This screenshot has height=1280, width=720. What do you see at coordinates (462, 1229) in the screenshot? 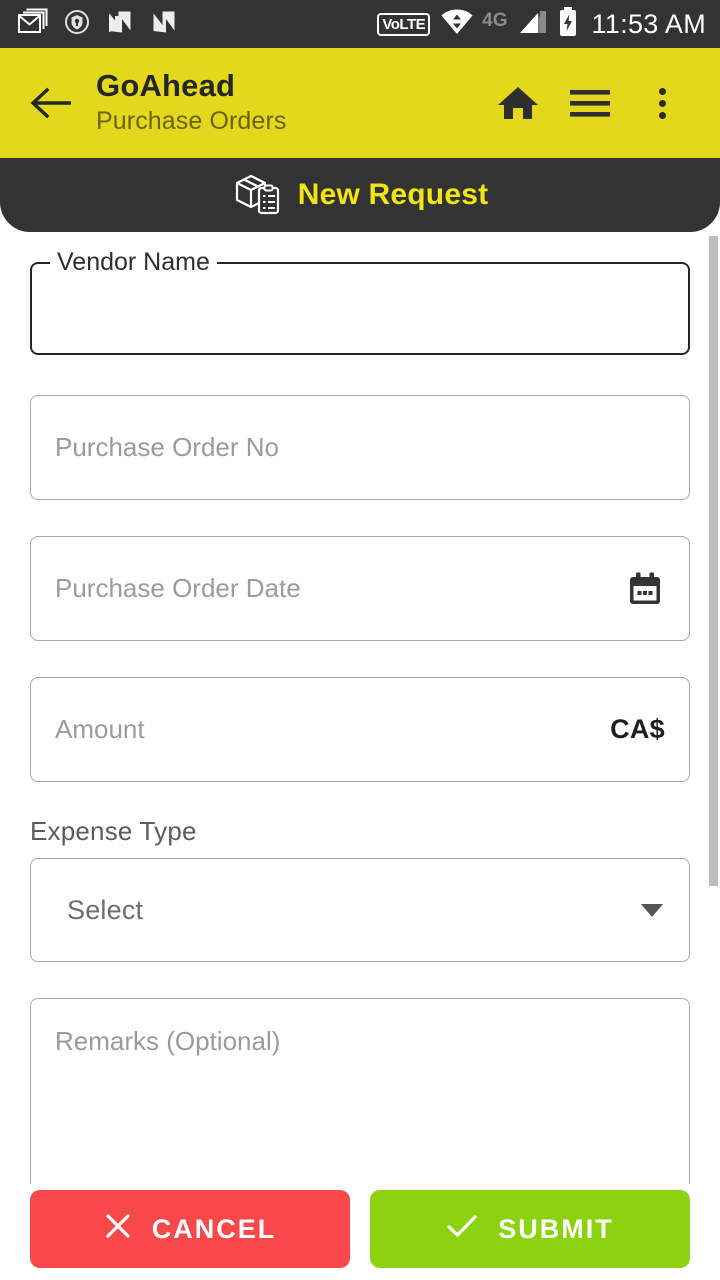
I see `check-icon` at bounding box center [462, 1229].